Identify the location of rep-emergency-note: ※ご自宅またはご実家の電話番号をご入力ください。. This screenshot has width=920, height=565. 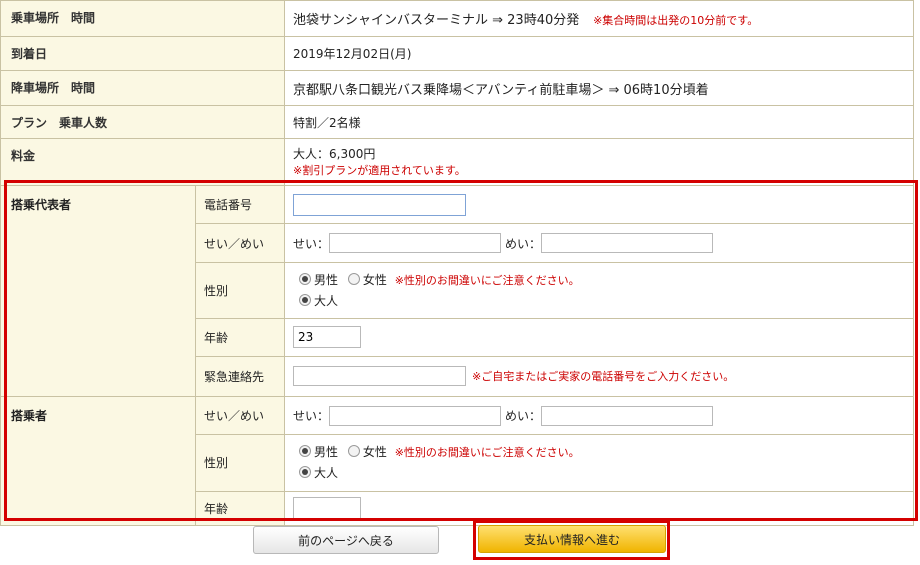
(603, 377).